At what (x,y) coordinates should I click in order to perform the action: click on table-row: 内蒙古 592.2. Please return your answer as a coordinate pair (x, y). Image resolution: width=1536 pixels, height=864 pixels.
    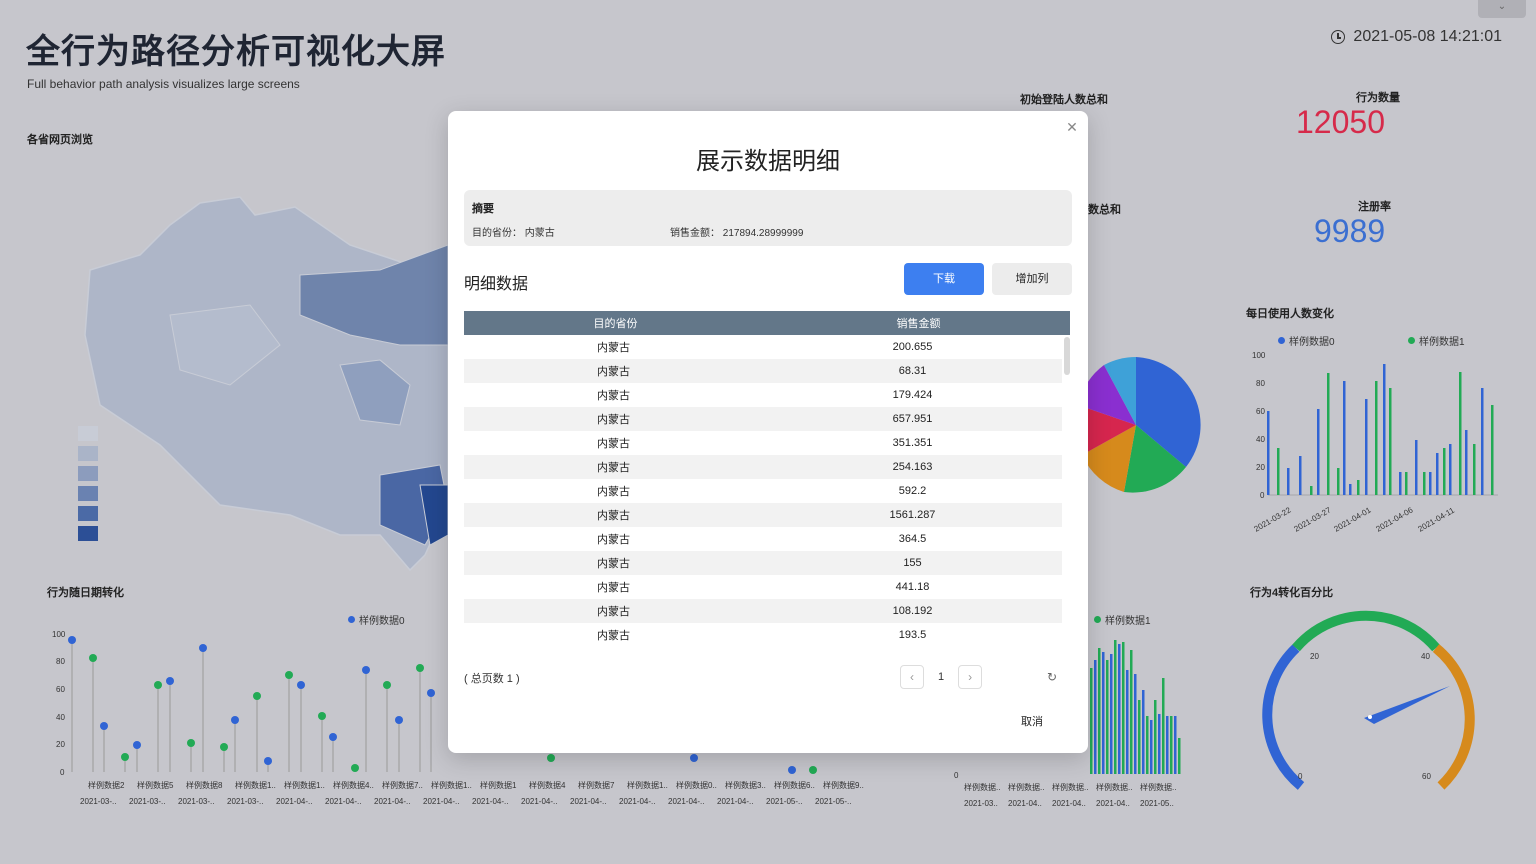
    Looking at the image, I should click on (763, 491).